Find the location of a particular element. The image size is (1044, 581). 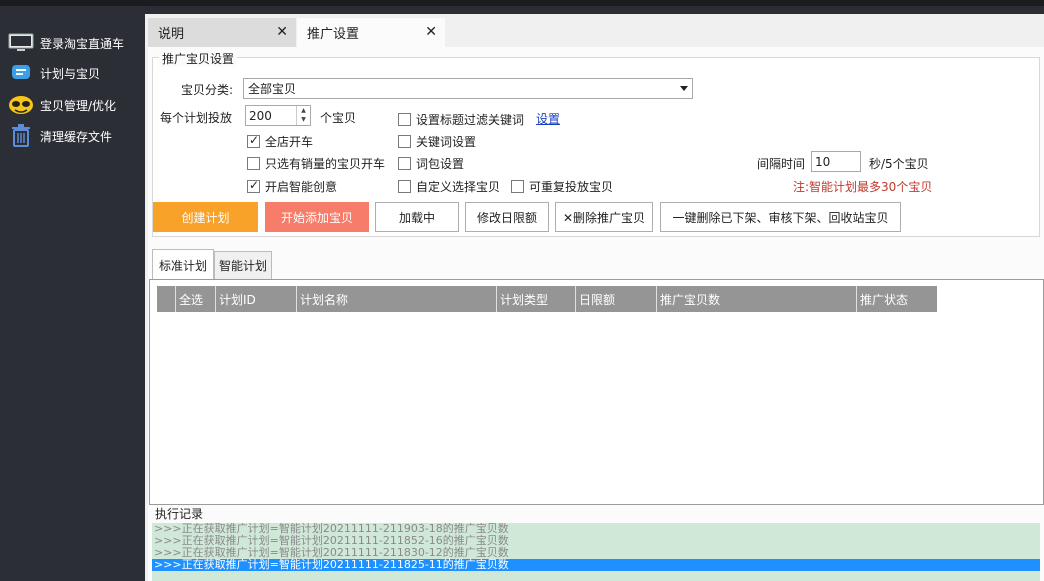

sidebar: 登录淘宝直通车 计划与宝贝 宝贝管理/优化 清理缓存文件 is located at coordinates (72, 293).